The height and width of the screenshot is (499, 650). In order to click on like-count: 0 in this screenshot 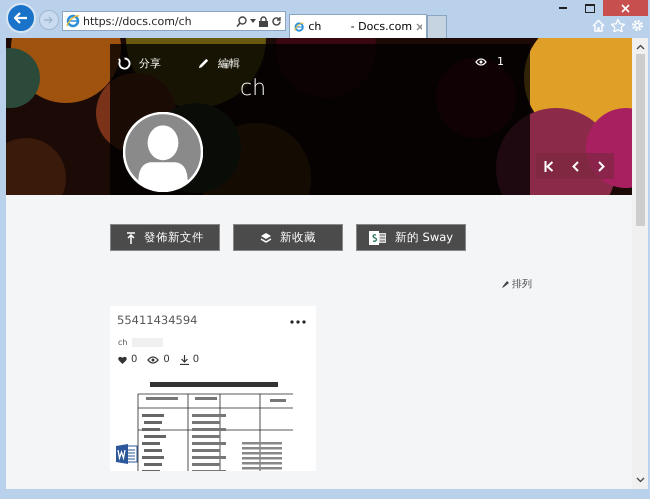, I will do `click(134, 359)`.